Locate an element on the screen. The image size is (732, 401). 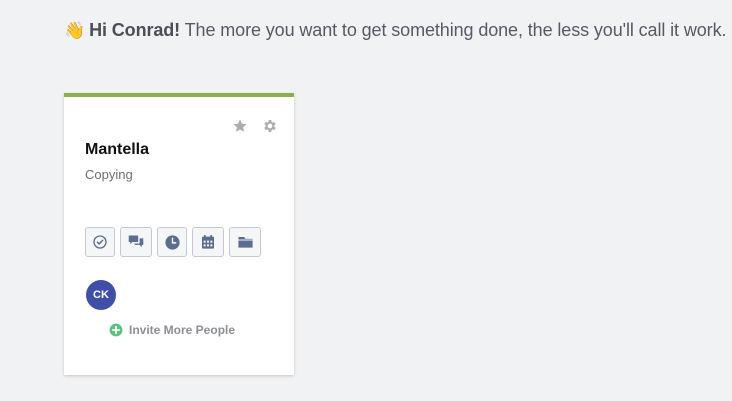
invite-people-link: Invite More People is located at coordinates (172, 330).